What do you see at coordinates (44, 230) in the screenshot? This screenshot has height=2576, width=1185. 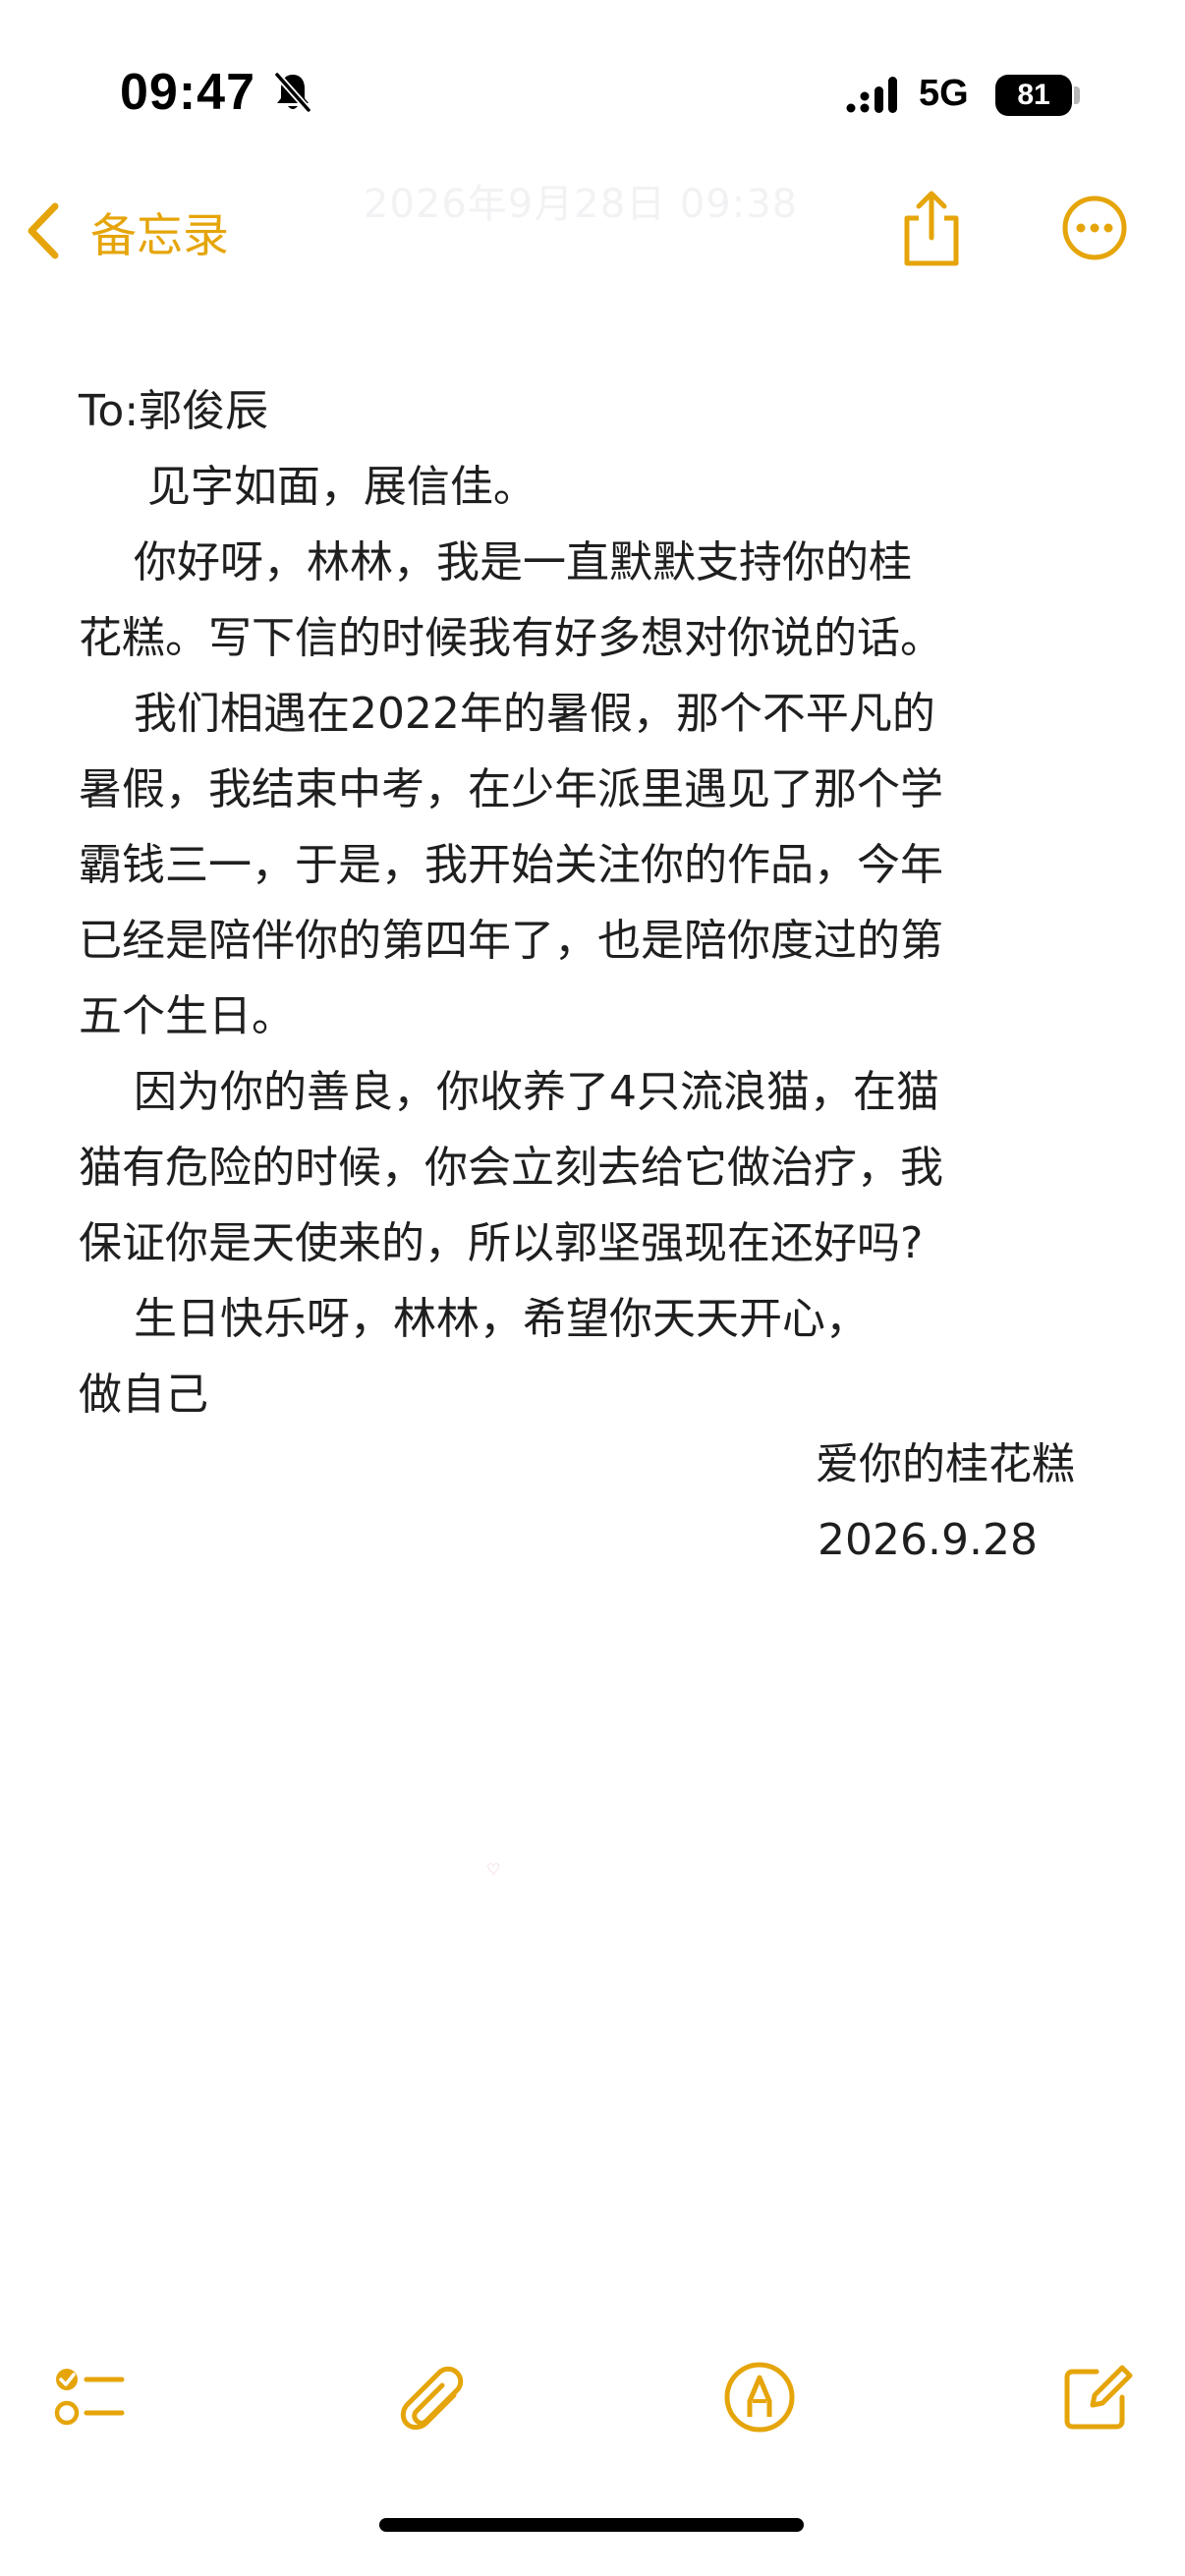 I see `chevron-left-icon` at bounding box center [44, 230].